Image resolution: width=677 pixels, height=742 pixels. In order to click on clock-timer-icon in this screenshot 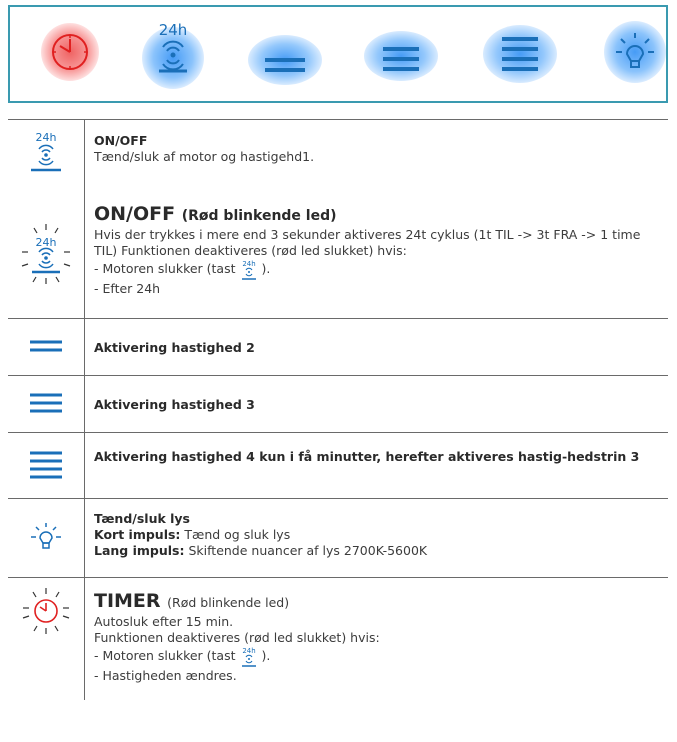, I will do `click(70, 52)`.